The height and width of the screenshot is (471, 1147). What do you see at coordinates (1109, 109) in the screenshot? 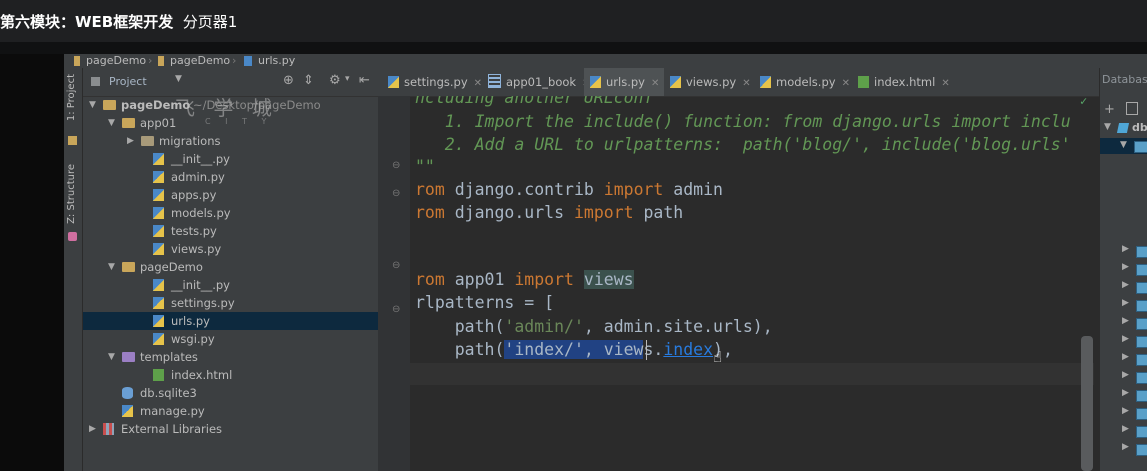
I see `add-icon: +` at bounding box center [1109, 109].